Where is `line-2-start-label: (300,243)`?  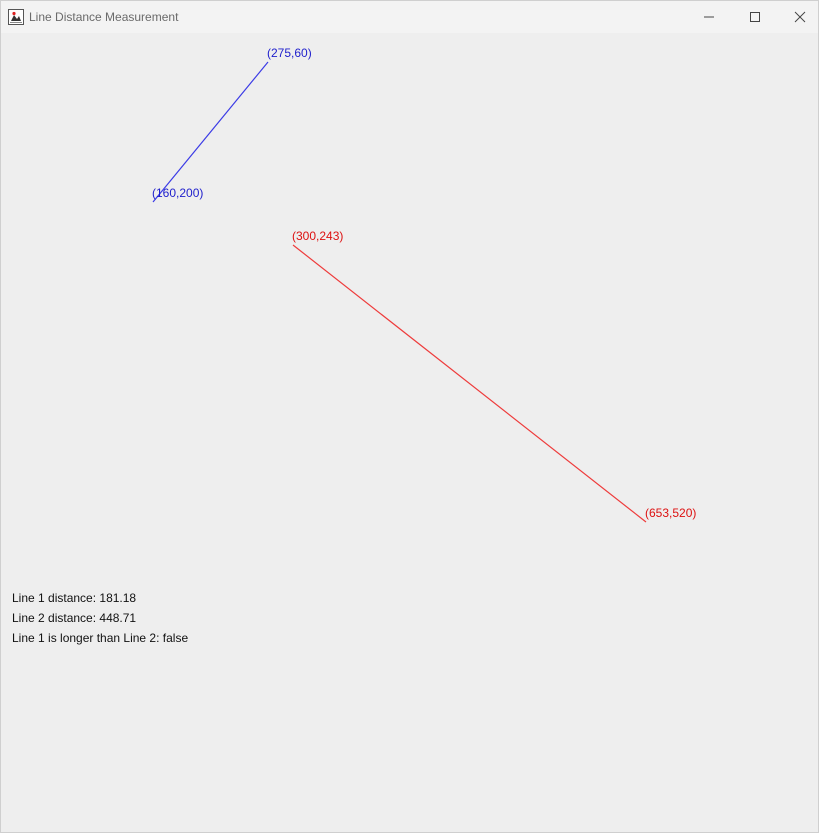 line-2-start-label: (300,243) is located at coordinates (317, 236).